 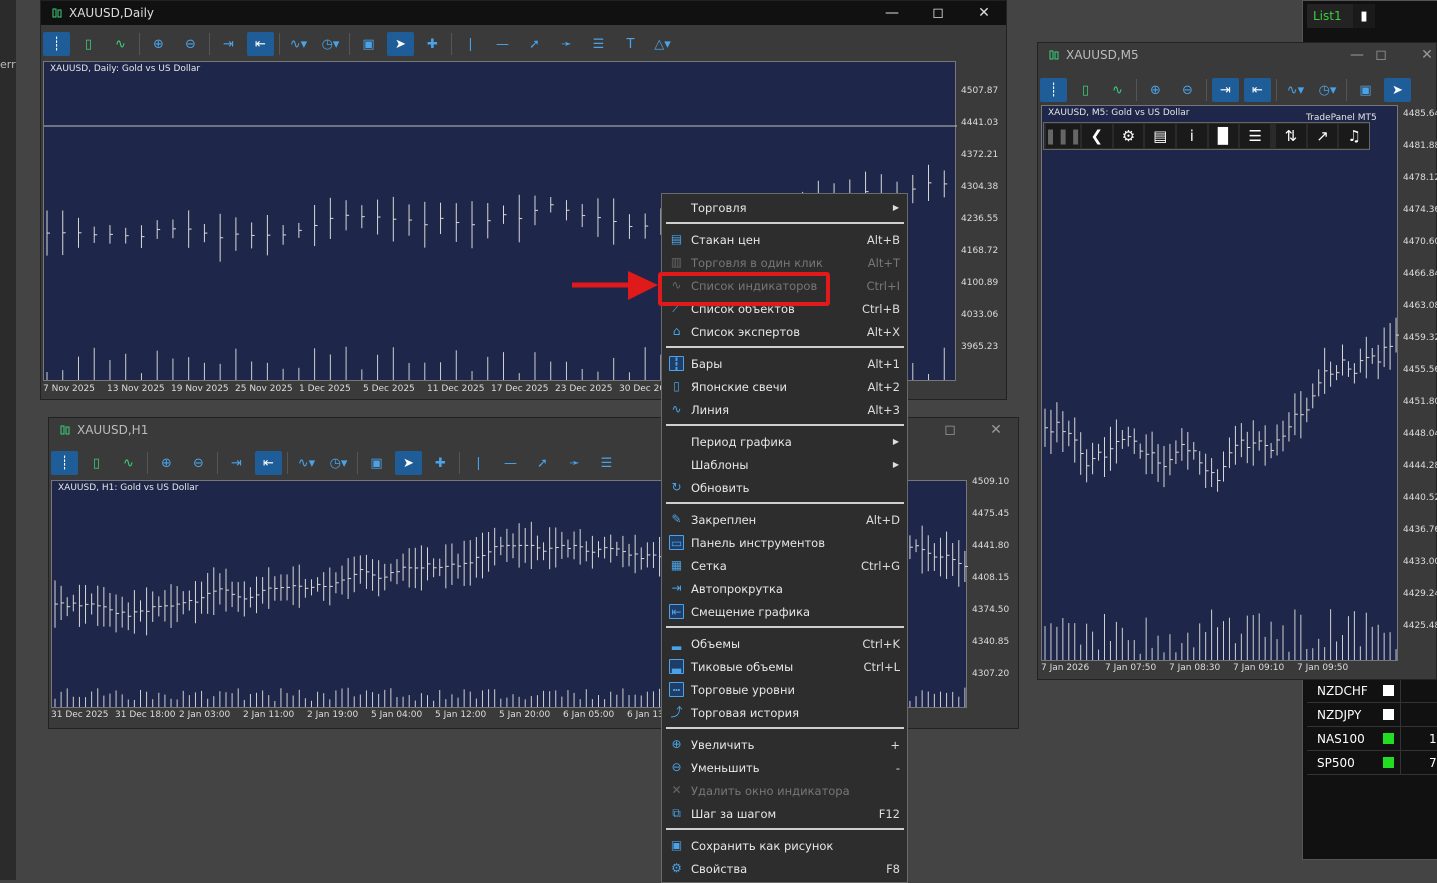 I want to click on window-titlebar: XAUUSD,Daily — ◻ ✕, so click(x=523, y=13).